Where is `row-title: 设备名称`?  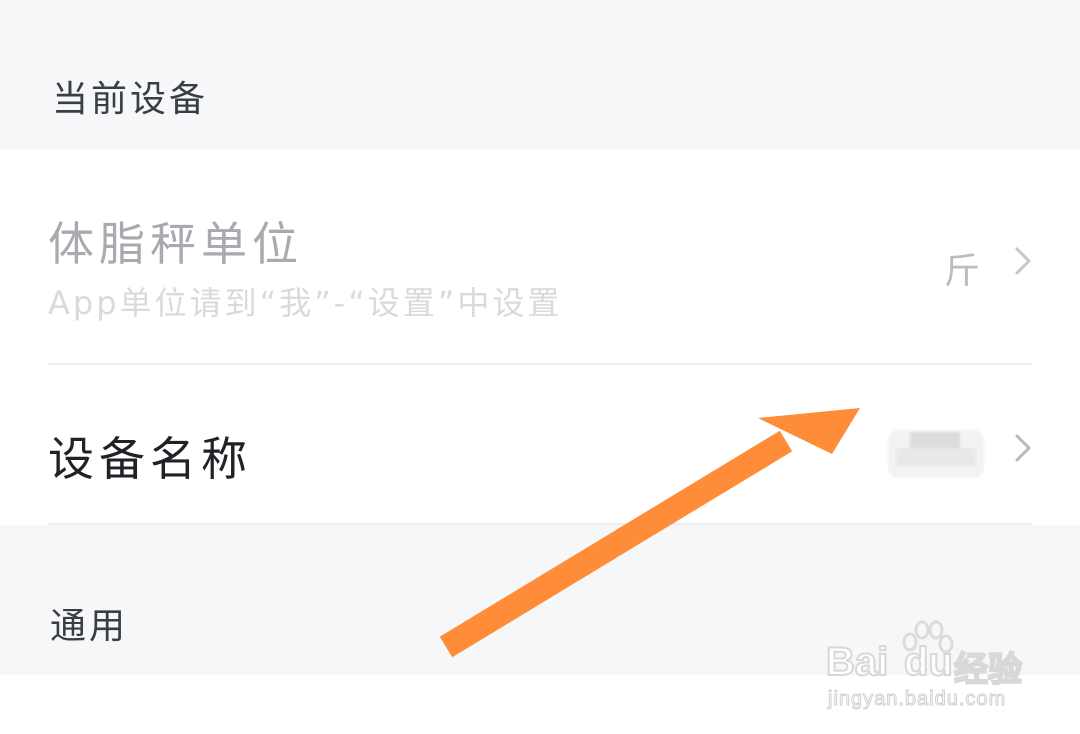 row-title: 设备名称 is located at coordinates (150, 459).